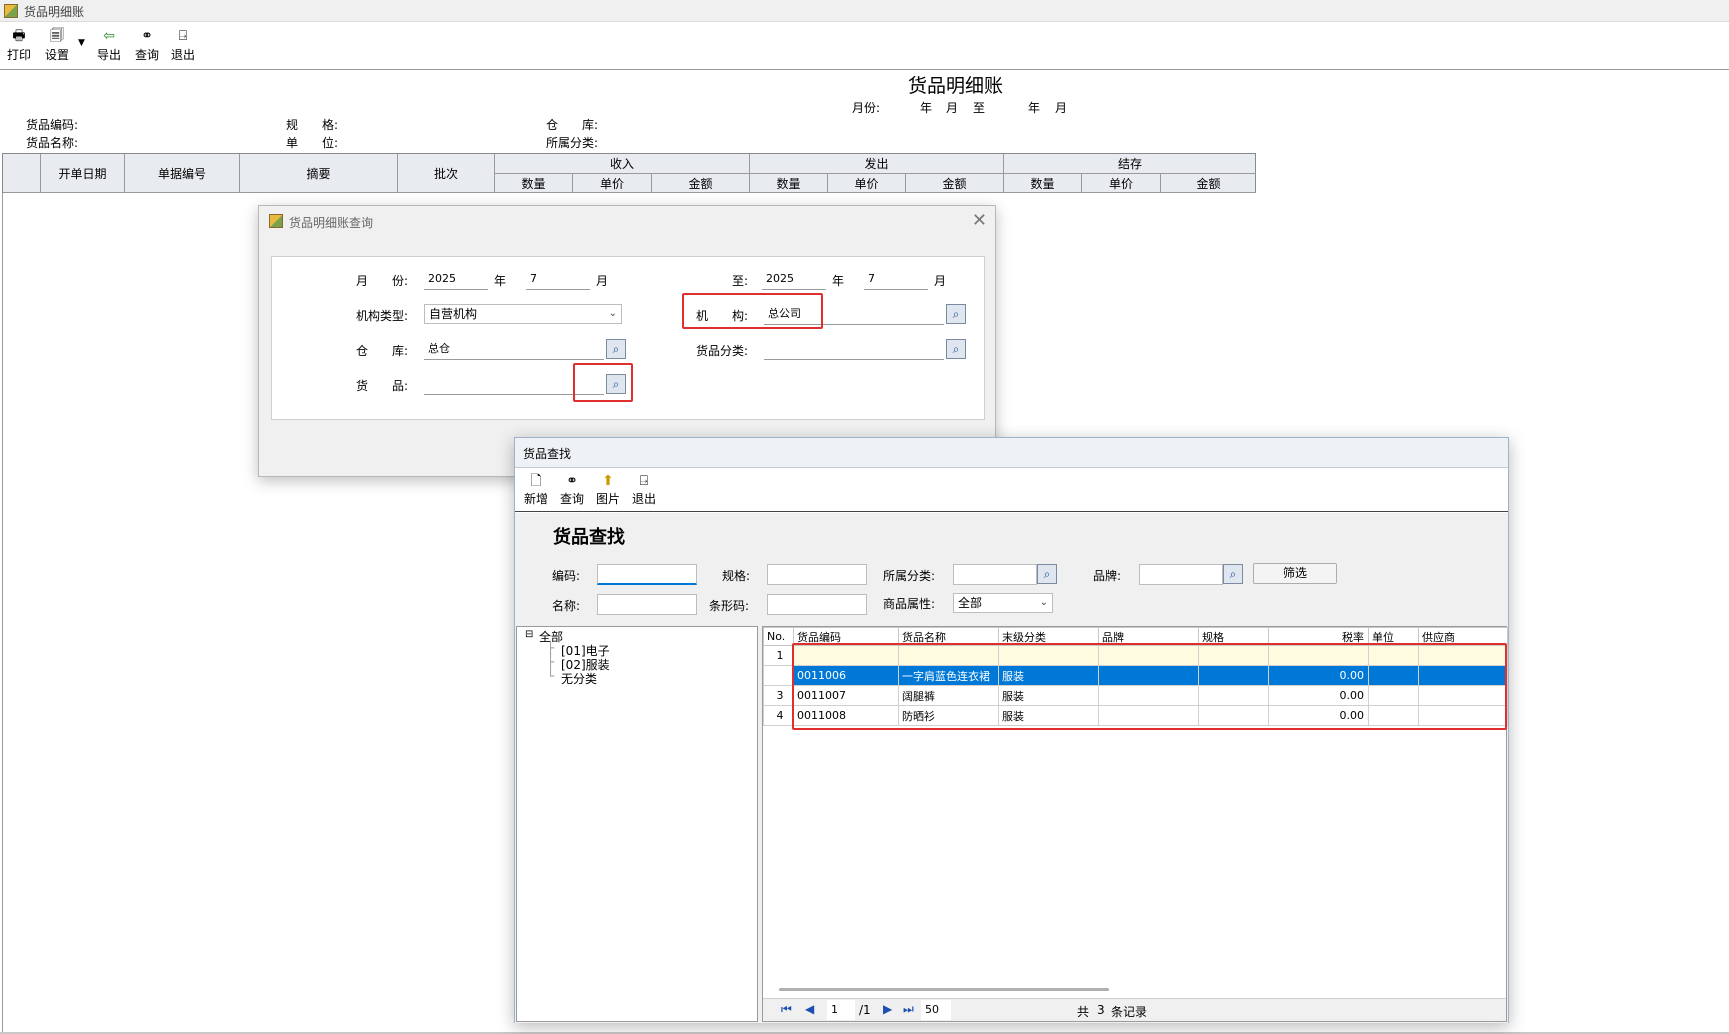 The width and height of the screenshot is (1729, 1034). Describe the element at coordinates (1181, 574) in the screenshot. I see `brand-input` at that location.